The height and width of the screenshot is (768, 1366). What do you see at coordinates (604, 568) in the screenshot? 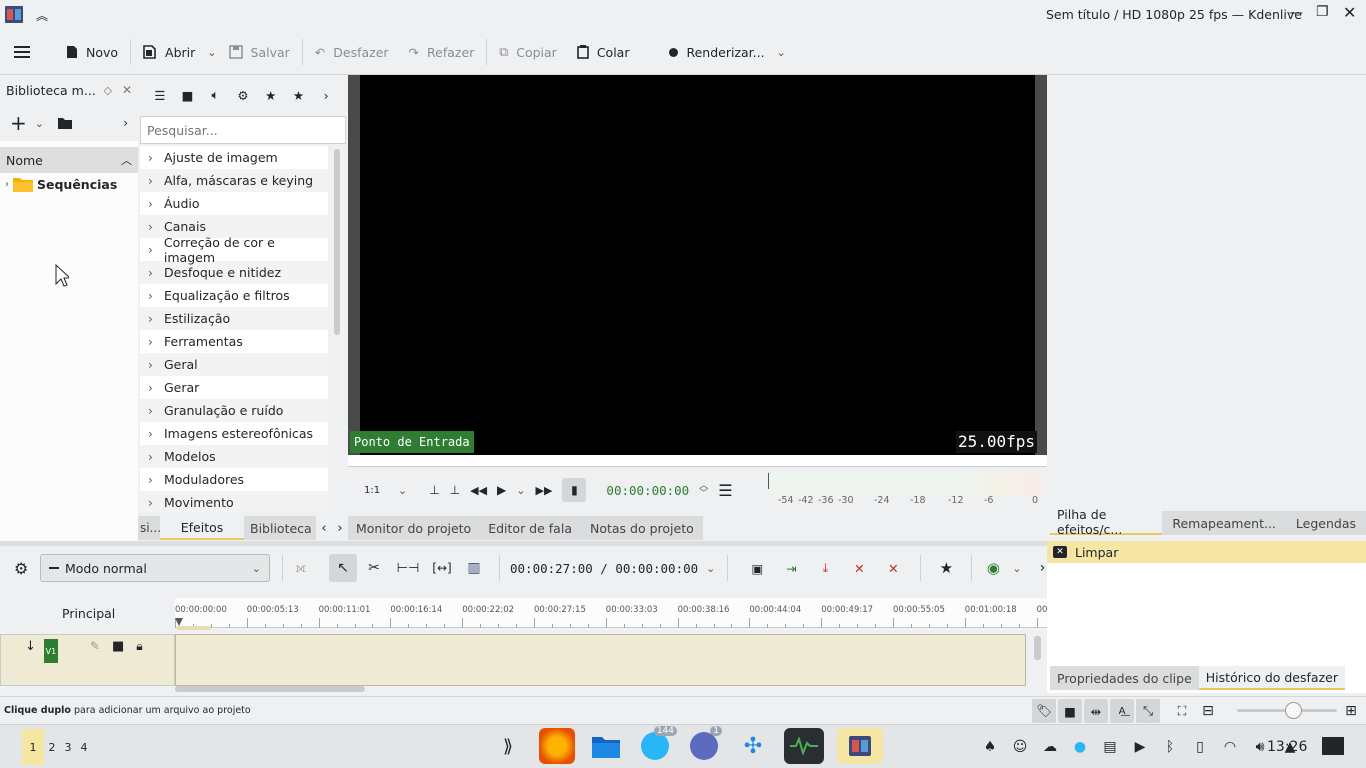
I see `timeline-timecode: 00:00:27:00 / 00:00:00:00` at bounding box center [604, 568].